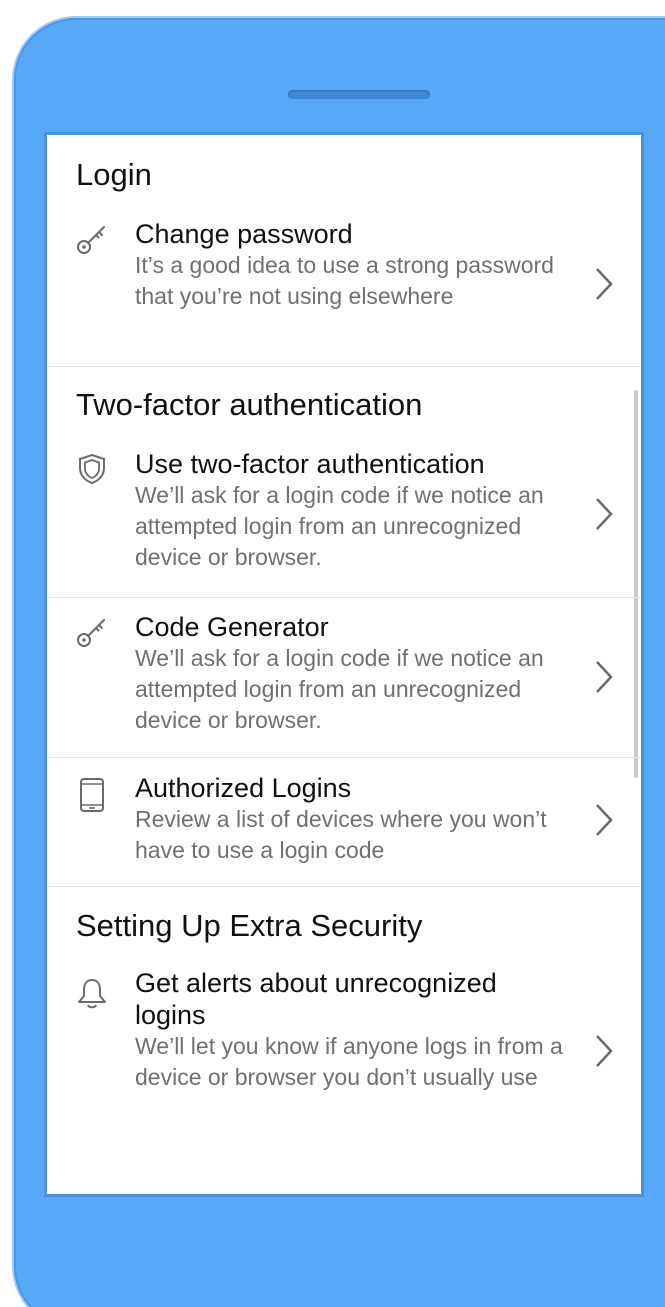  Describe the element at coordinates (92, 795) in the screenshot. I see `phone-icon` at that location.